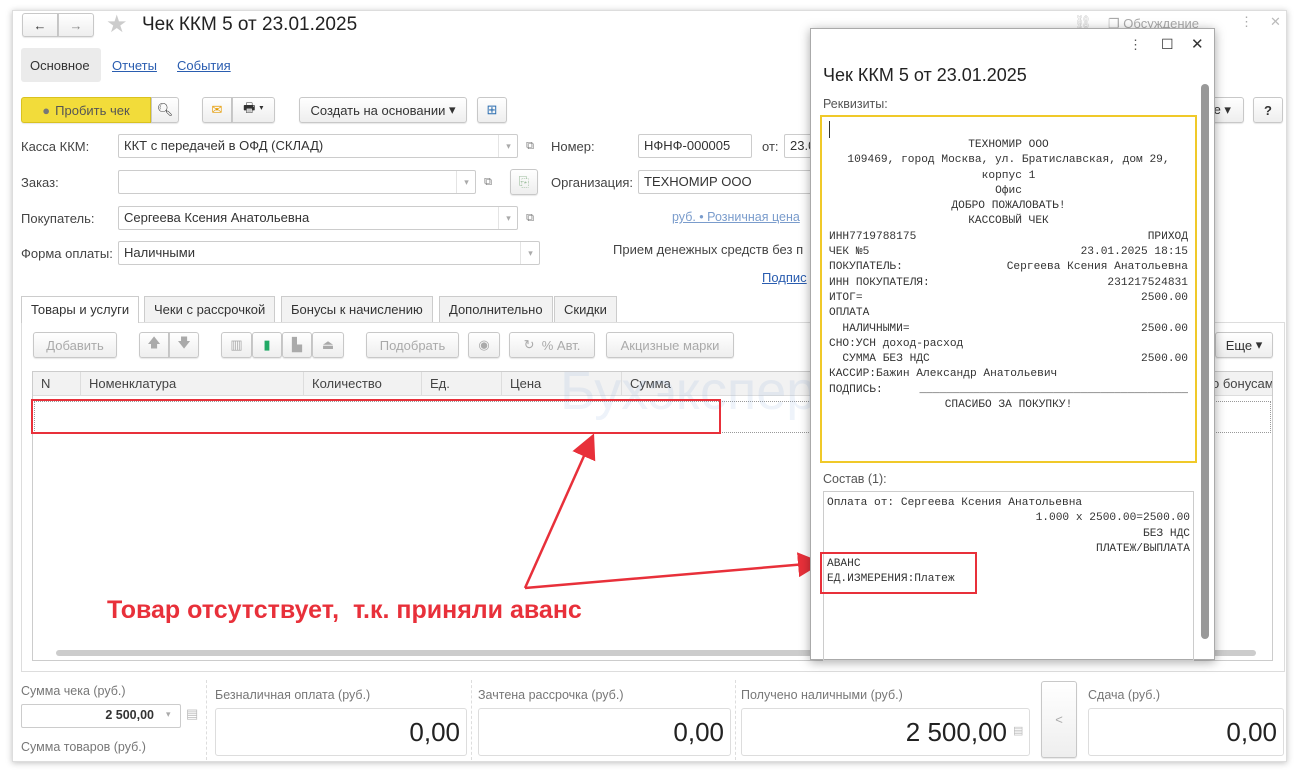 The height and width of the screenshot is (772, 1297). What do you see at coordinates (673, 571) in the screenshot?
I see `arrow-to-advance` at bounding box center [673, 571].